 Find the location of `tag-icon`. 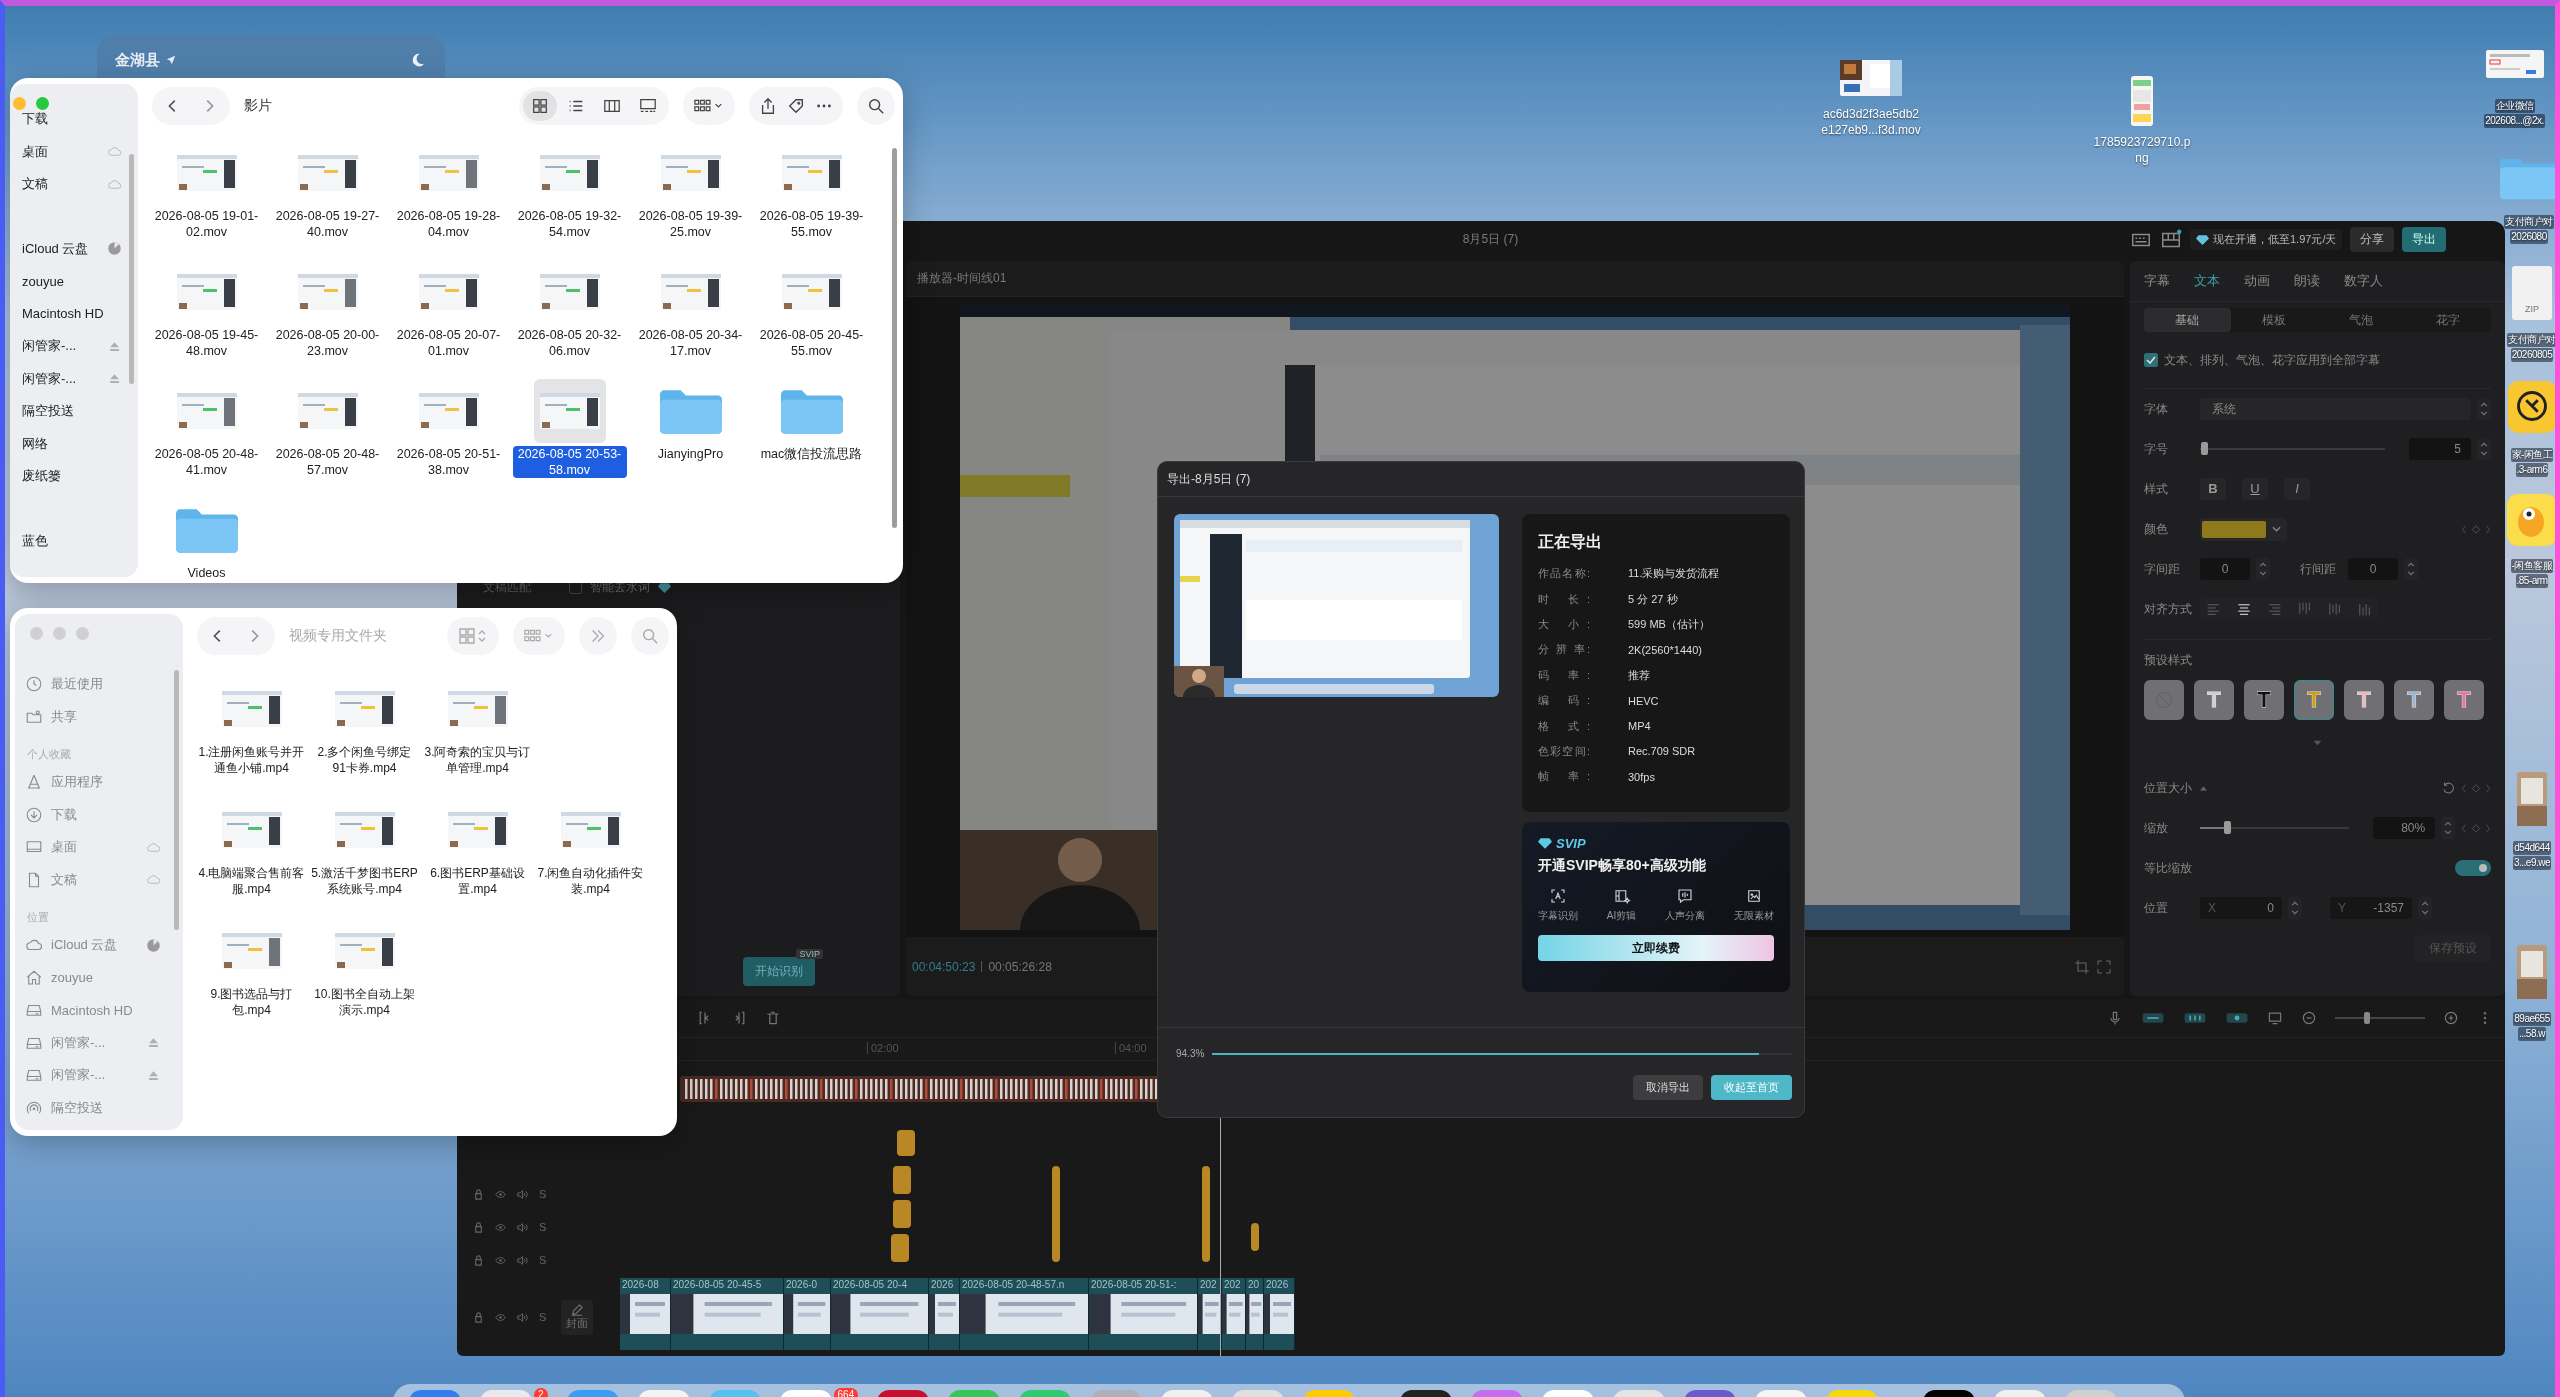

tag-icon is located at coordinates (796, 106).